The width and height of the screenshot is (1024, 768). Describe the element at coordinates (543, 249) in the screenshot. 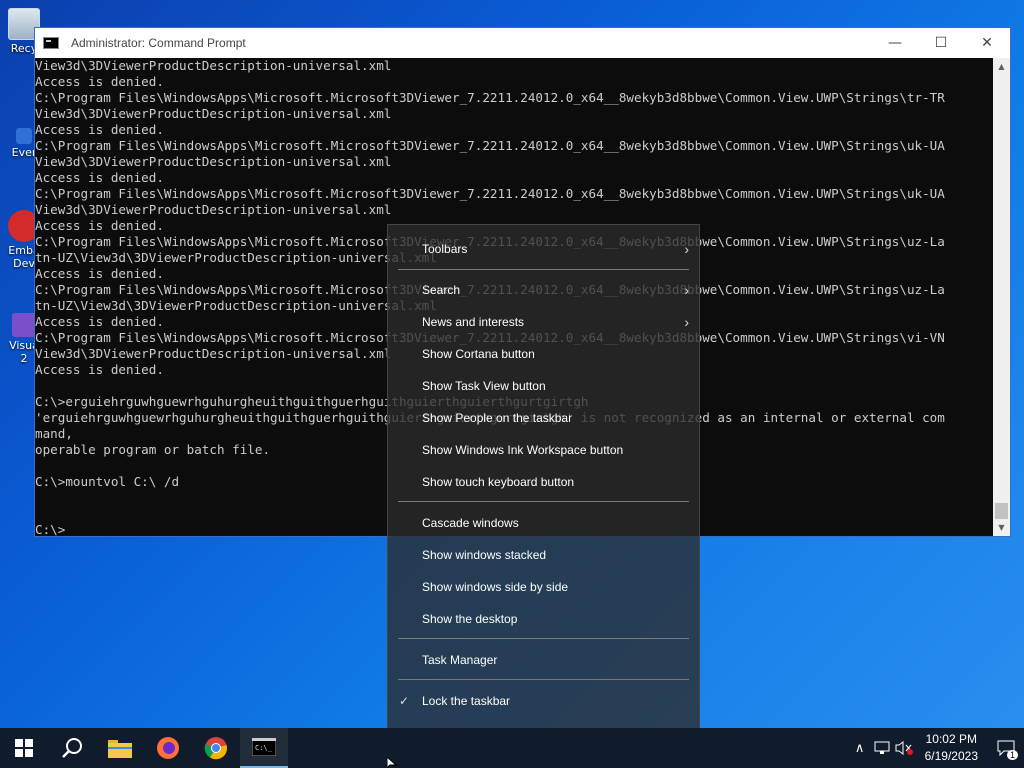

I see `menu-item-toolbars: Toolbars ›` at that location.